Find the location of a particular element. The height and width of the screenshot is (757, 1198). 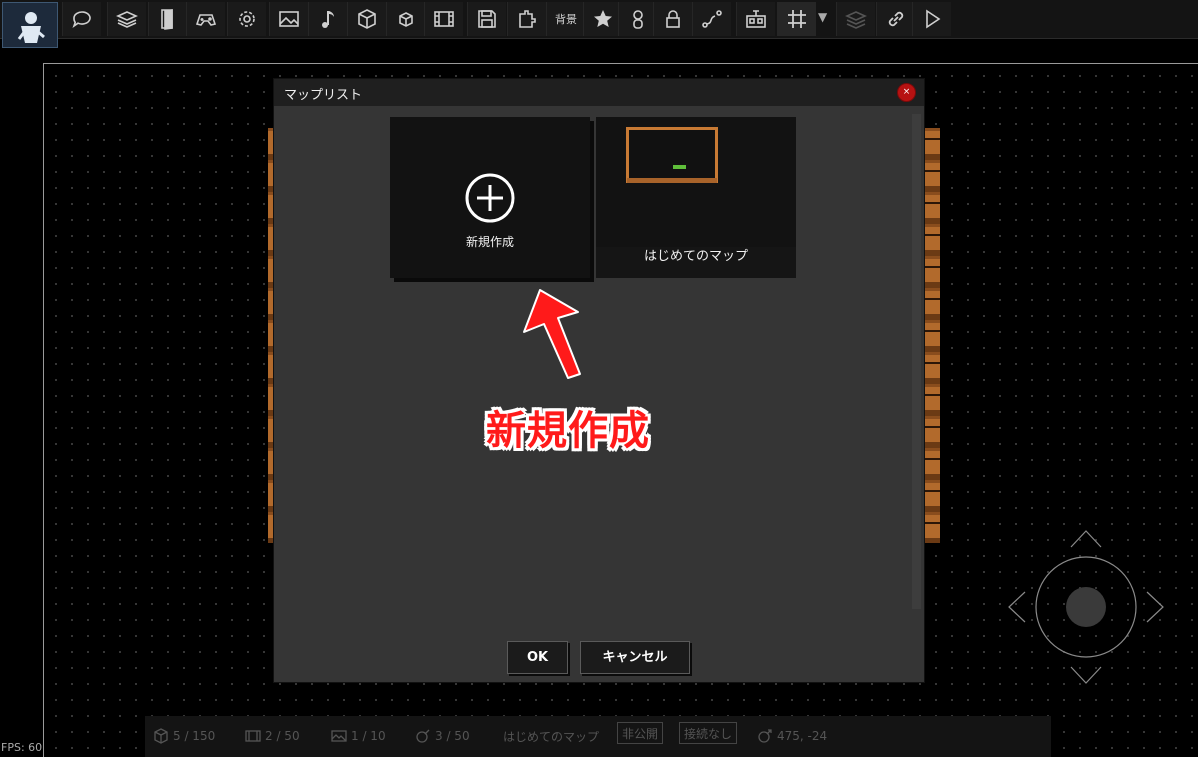

dpad-right-icon is located at coordinates (1155, 607).